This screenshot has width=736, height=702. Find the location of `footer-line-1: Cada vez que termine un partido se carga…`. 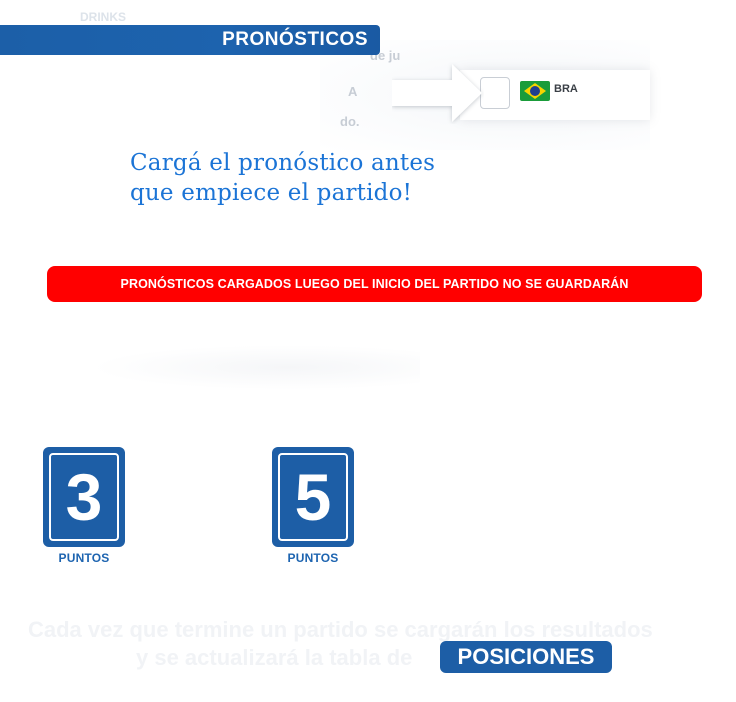

footer-line-1: Cada vez que termine un partido se carga… is located at coordinates (340, 629).